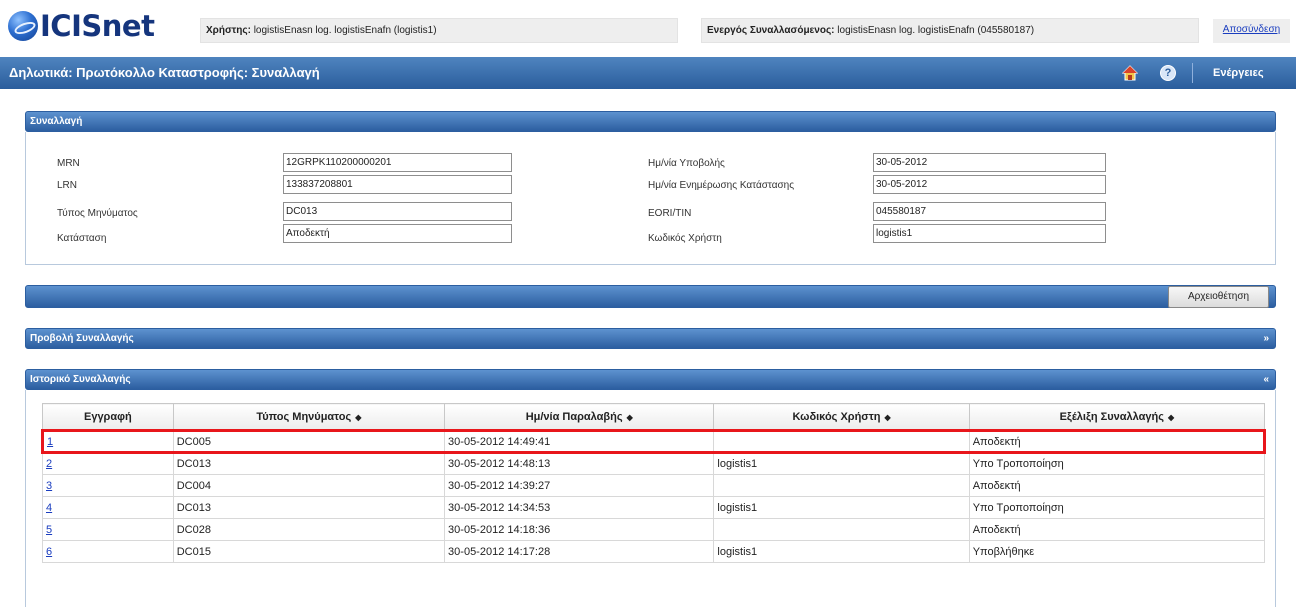 This screenshot has width=1296, height=607. Describe the element at coordinates (49, 530) in the screenshot. I see `record-link: 5` at that location.